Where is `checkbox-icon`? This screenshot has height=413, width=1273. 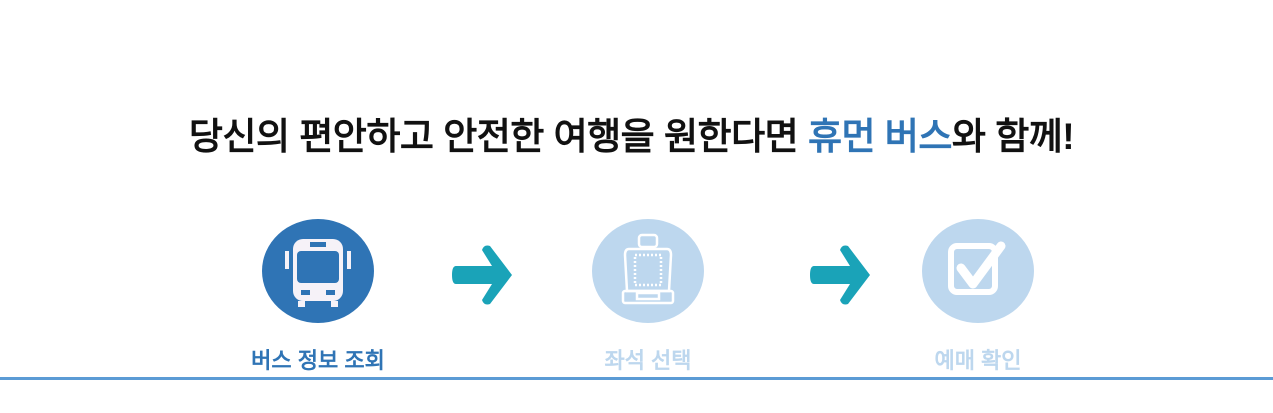
checkbox-icon is located at coordinates (978, 271).